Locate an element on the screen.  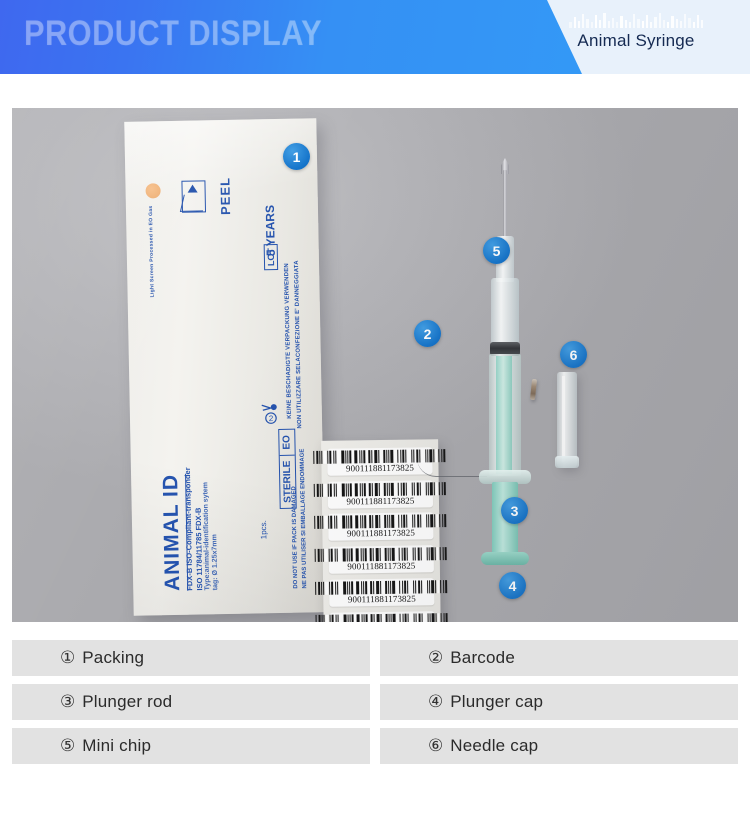
header-subtitle: Animal Syringe is located at coordinates (636, 40).